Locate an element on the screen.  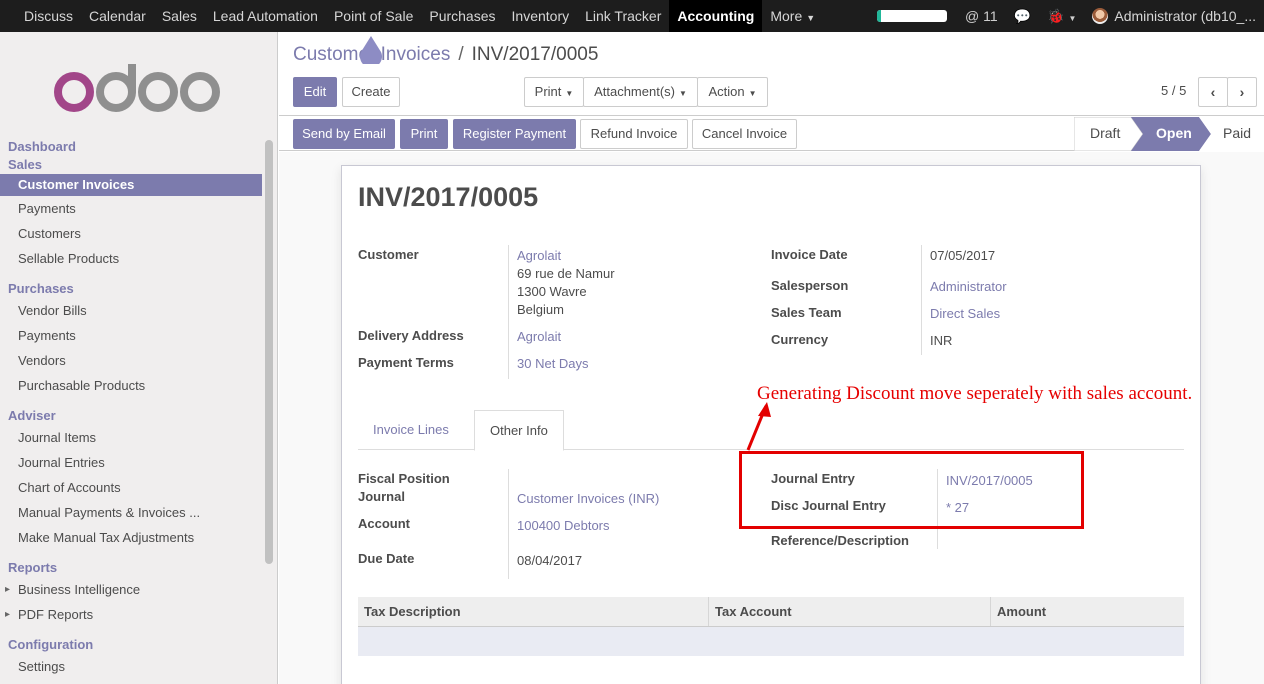
journal-label: Journal is located at coordinates (381, 496).